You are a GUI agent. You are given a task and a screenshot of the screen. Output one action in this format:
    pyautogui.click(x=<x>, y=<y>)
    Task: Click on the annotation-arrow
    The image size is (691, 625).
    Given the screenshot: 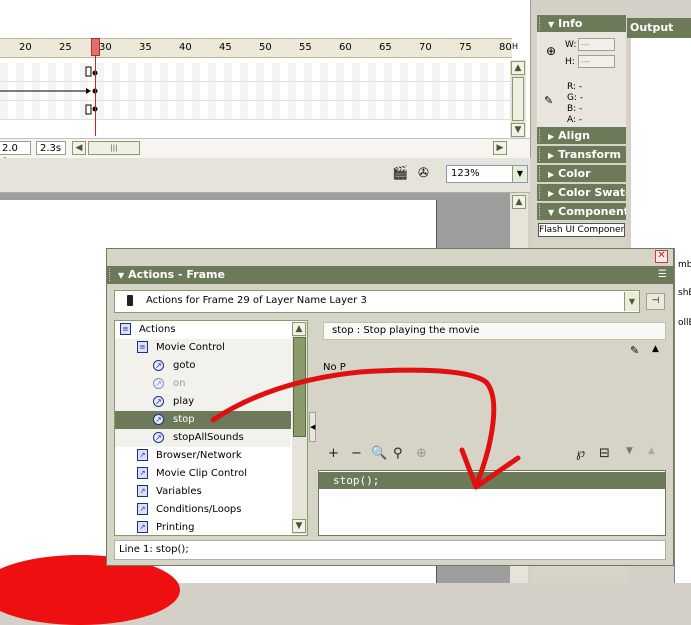 What is the action you would take?
    pyautogui.click(x=365, y=428)
    